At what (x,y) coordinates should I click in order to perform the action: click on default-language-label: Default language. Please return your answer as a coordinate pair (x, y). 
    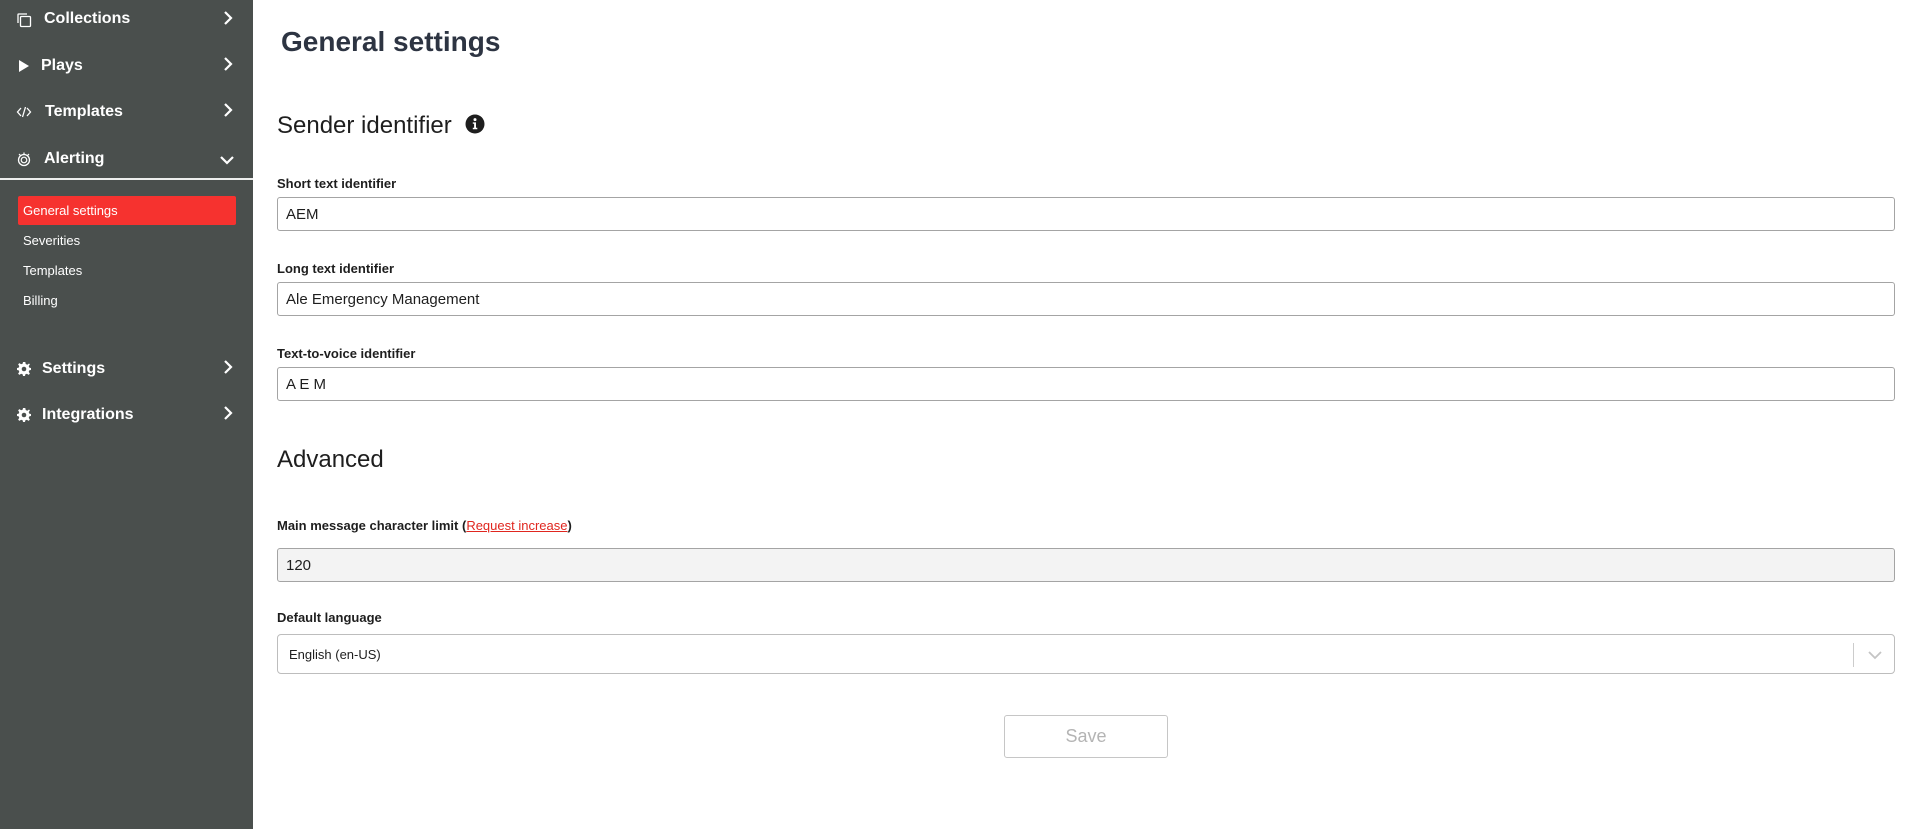
    Looking at the image, I should click on (329, 617).